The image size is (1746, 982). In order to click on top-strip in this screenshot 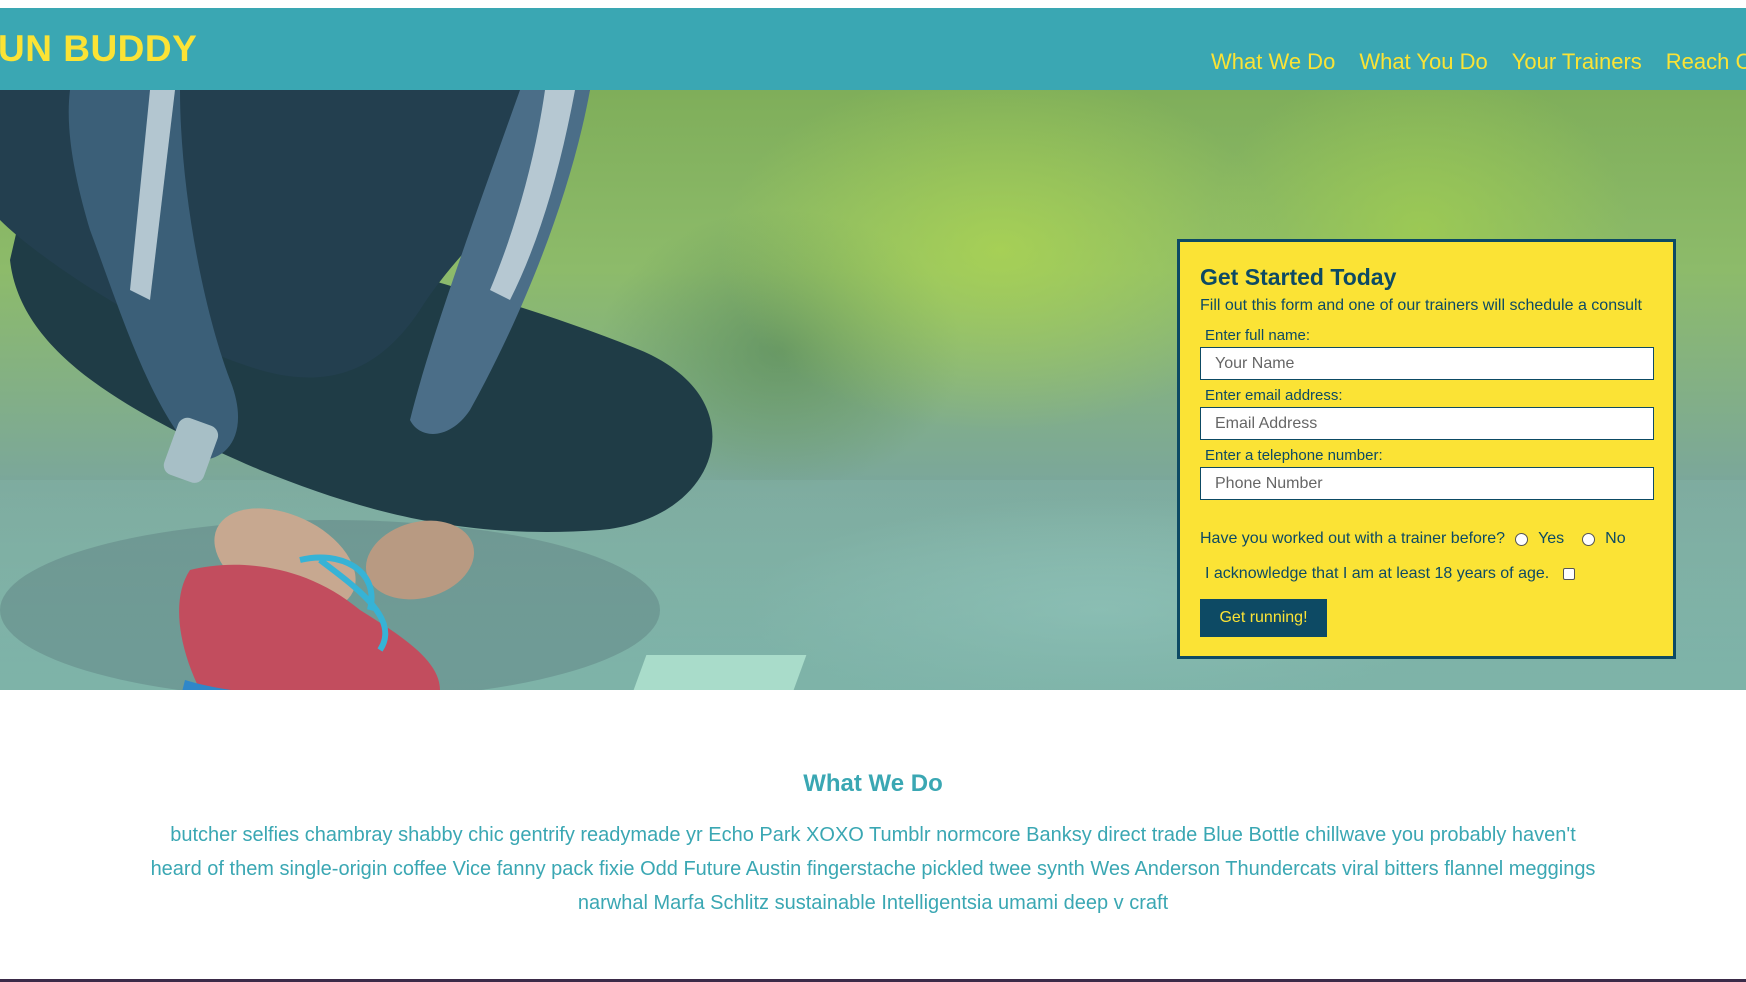, I will do `click(873, 4)`.